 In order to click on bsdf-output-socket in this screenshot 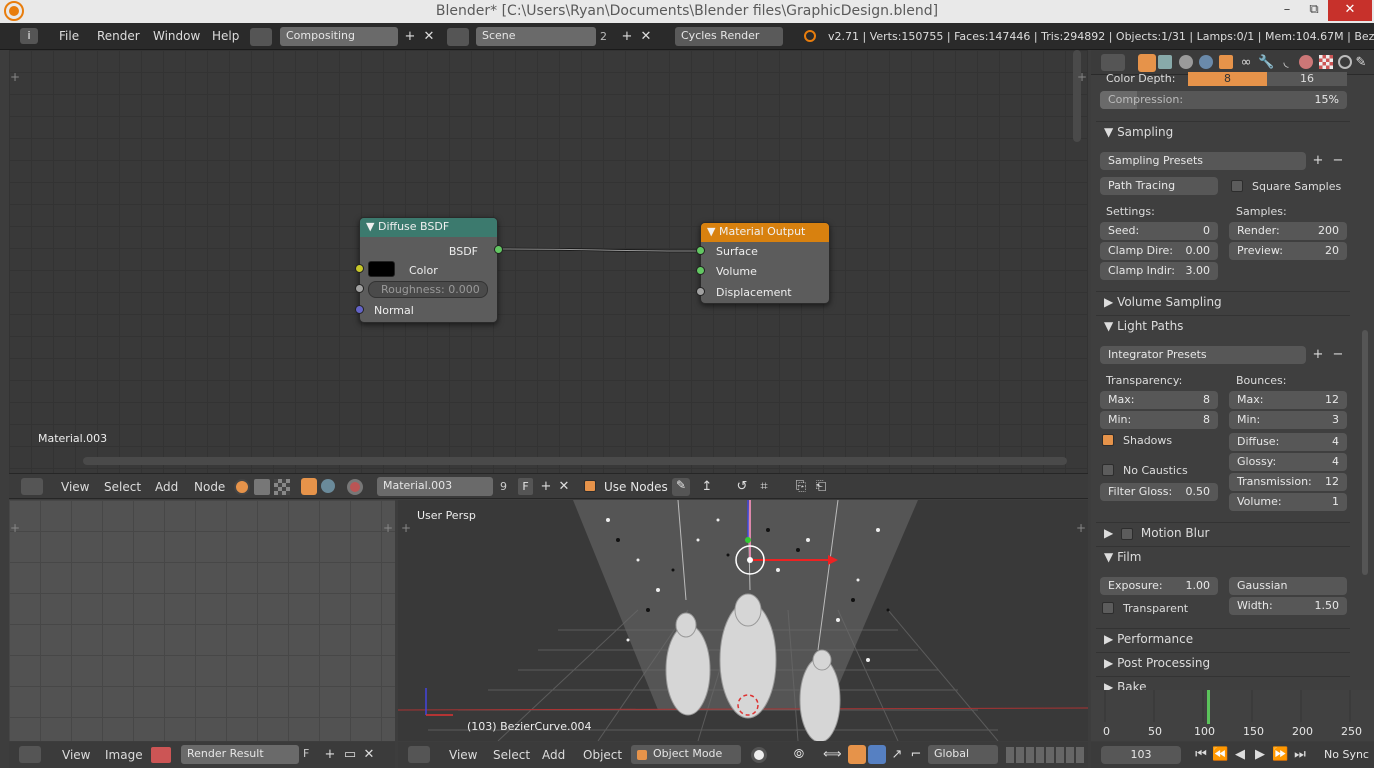, I will do `click(498, 249)`.